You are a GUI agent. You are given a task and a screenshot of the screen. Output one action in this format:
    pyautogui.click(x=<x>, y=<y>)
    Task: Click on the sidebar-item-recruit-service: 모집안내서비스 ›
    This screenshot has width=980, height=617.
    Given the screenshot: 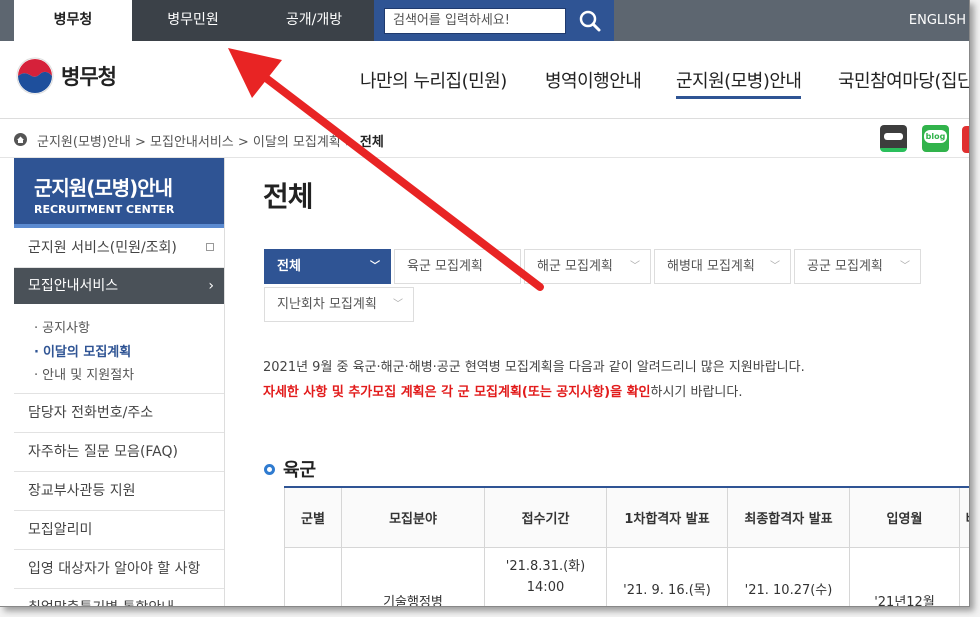 What is the action you would take?
    pyautogui.click(x=119, y=286)
    